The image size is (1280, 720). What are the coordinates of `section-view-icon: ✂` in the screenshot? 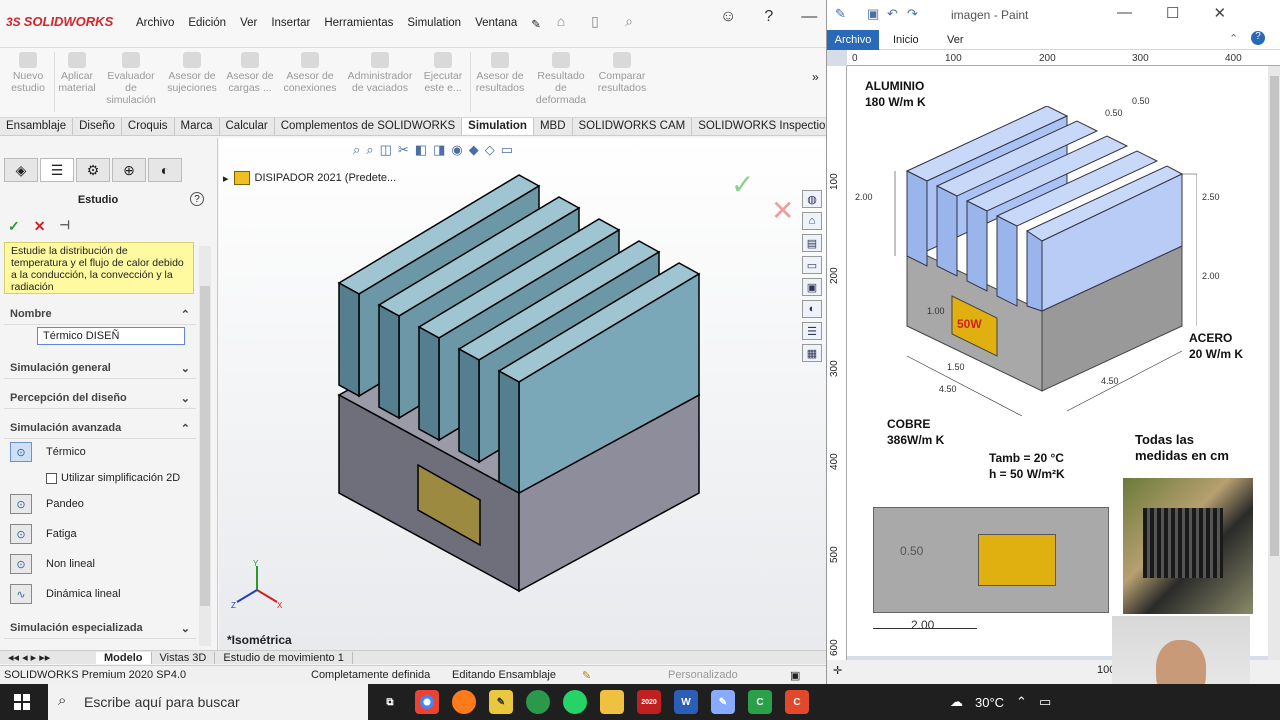 It's located at (403, 150).